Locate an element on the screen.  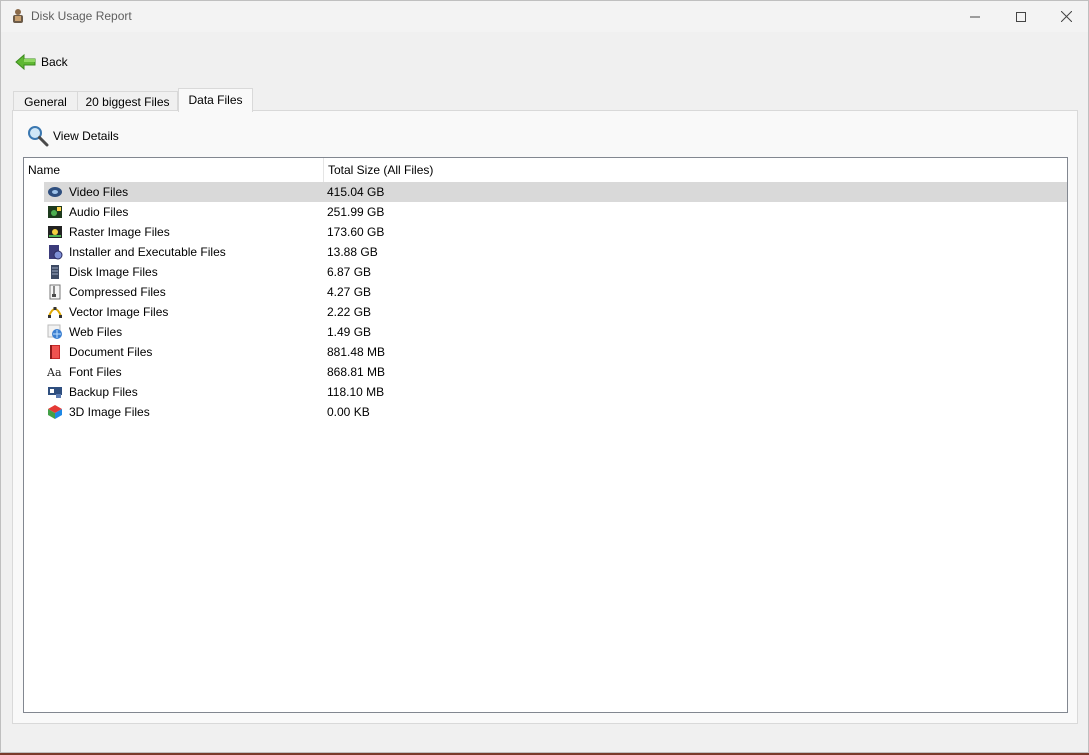
font-icon: Aa is located at coordinates (54, 372).